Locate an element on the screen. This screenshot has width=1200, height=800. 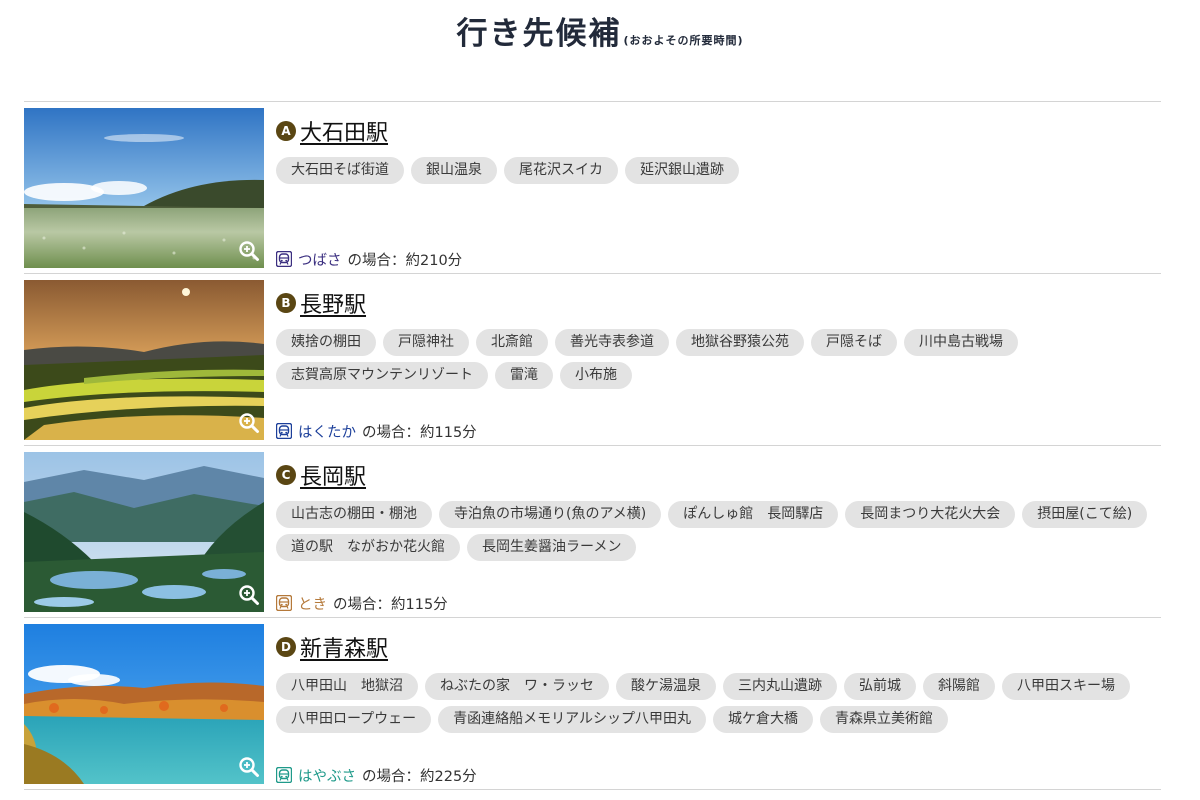
train-name: はやぶさ is located at coordinates (327, 776).